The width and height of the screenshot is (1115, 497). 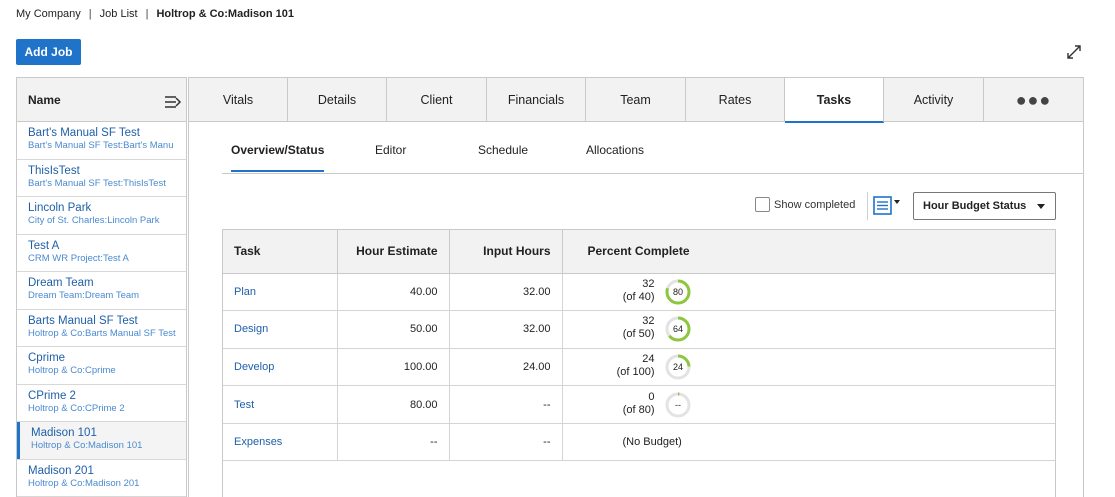 I want to click on job-path: City of St. Charles:Lincoln Park, so click(x=94, y=220).